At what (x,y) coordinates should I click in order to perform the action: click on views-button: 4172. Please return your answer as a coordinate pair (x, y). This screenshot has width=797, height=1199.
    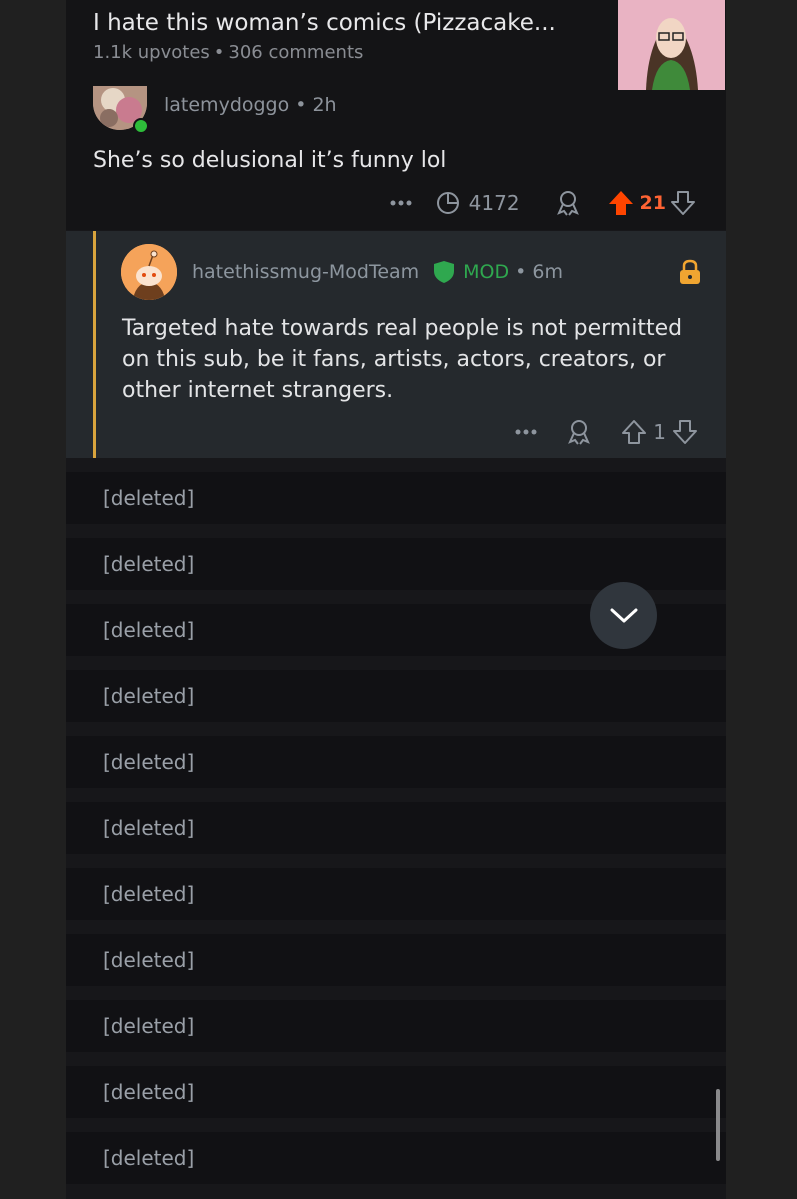
    Looking at the image, I should click on (478, 203).